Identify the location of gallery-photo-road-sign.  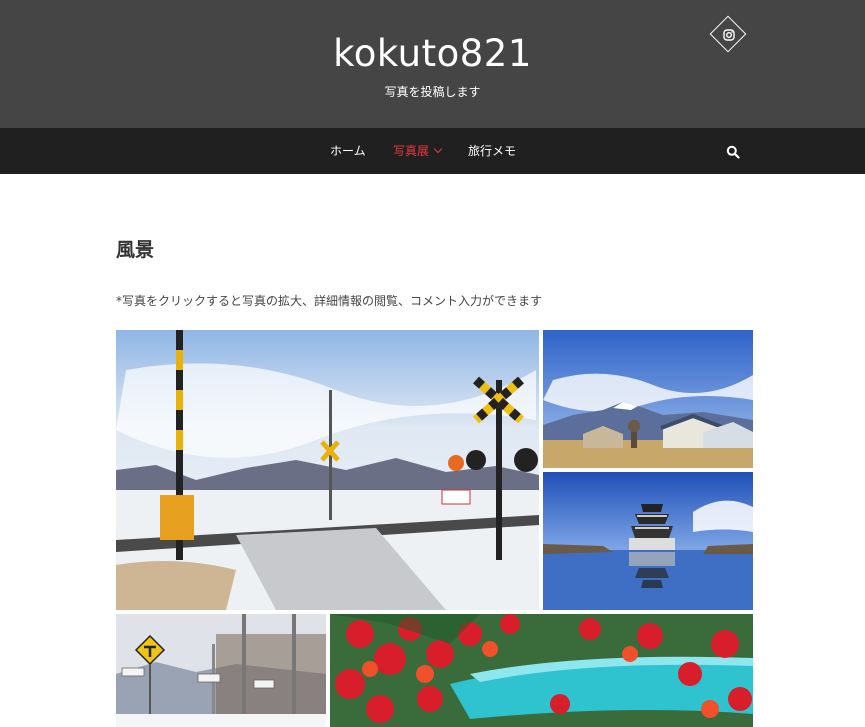
(221, 670).